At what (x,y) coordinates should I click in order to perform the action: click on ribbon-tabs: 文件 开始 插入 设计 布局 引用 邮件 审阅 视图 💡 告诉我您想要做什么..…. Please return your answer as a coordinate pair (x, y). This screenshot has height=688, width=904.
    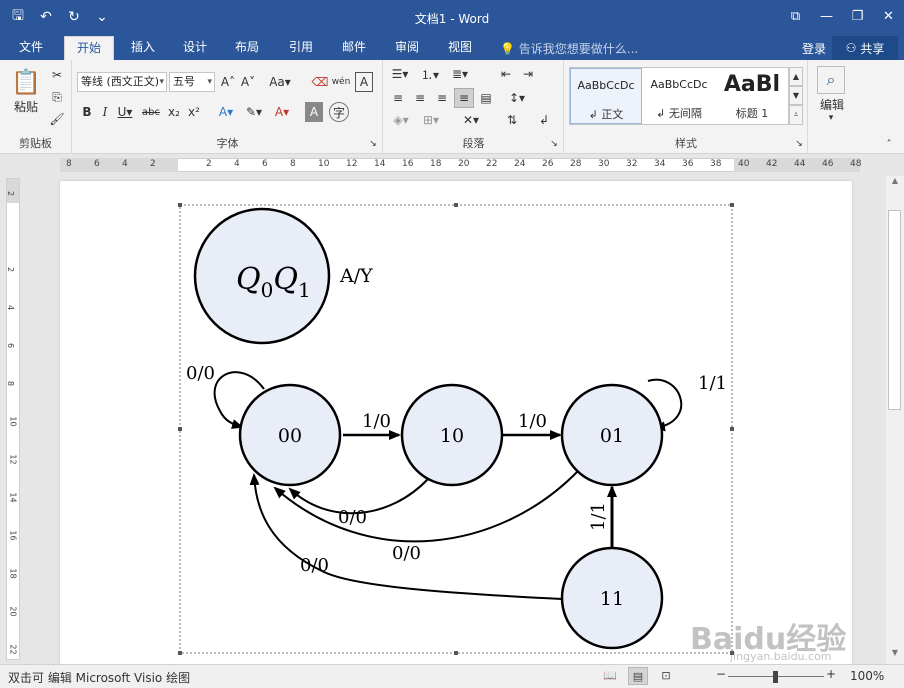
    Looking at the image, I should click on (452, 48).